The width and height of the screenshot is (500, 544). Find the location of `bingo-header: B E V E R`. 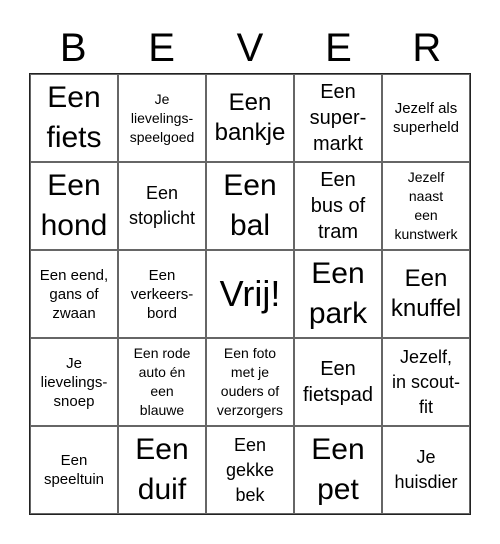

bingo-header: B E V E R is located at coordinates (250, 48).